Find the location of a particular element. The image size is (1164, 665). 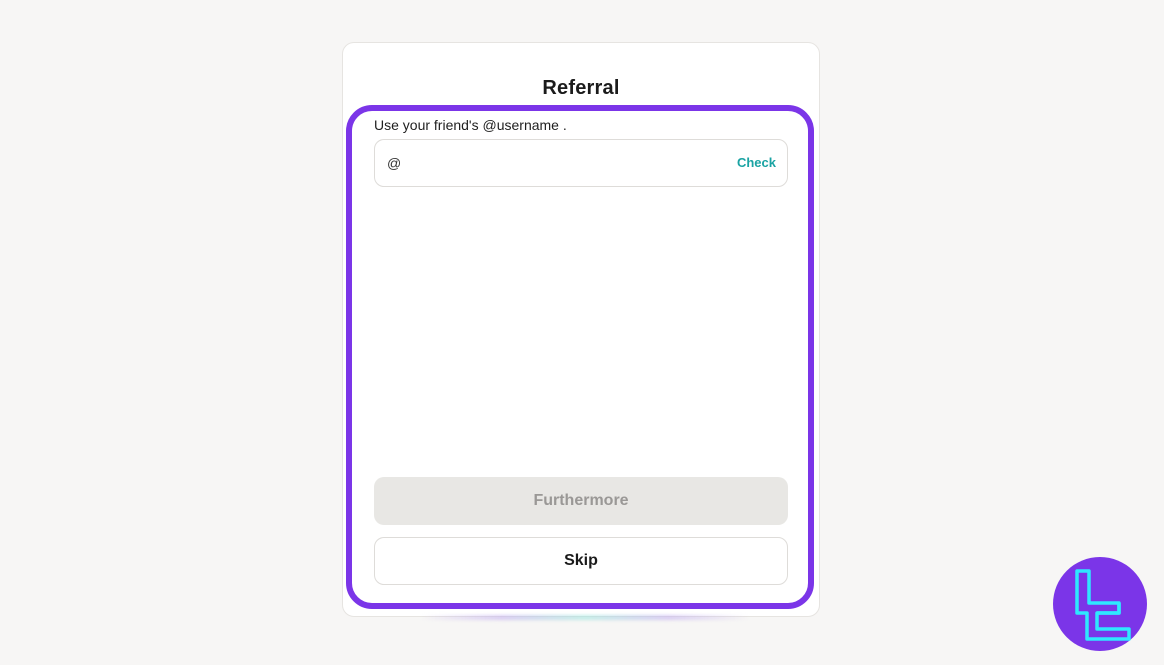

username-field: @ Check is located at coordinates (581, 163).